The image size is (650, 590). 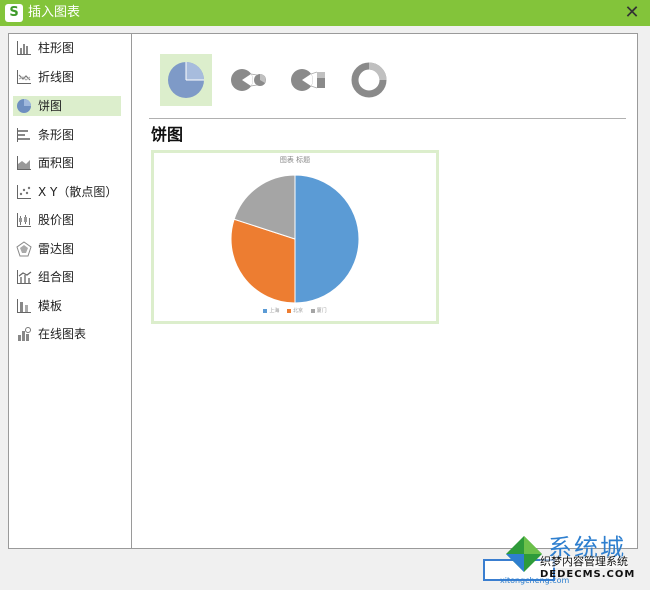 What do you see at coordinates (50, 106) in the screenshot?
I see `sidebar-item-label: 饼图` at bounding box center [50, 106].